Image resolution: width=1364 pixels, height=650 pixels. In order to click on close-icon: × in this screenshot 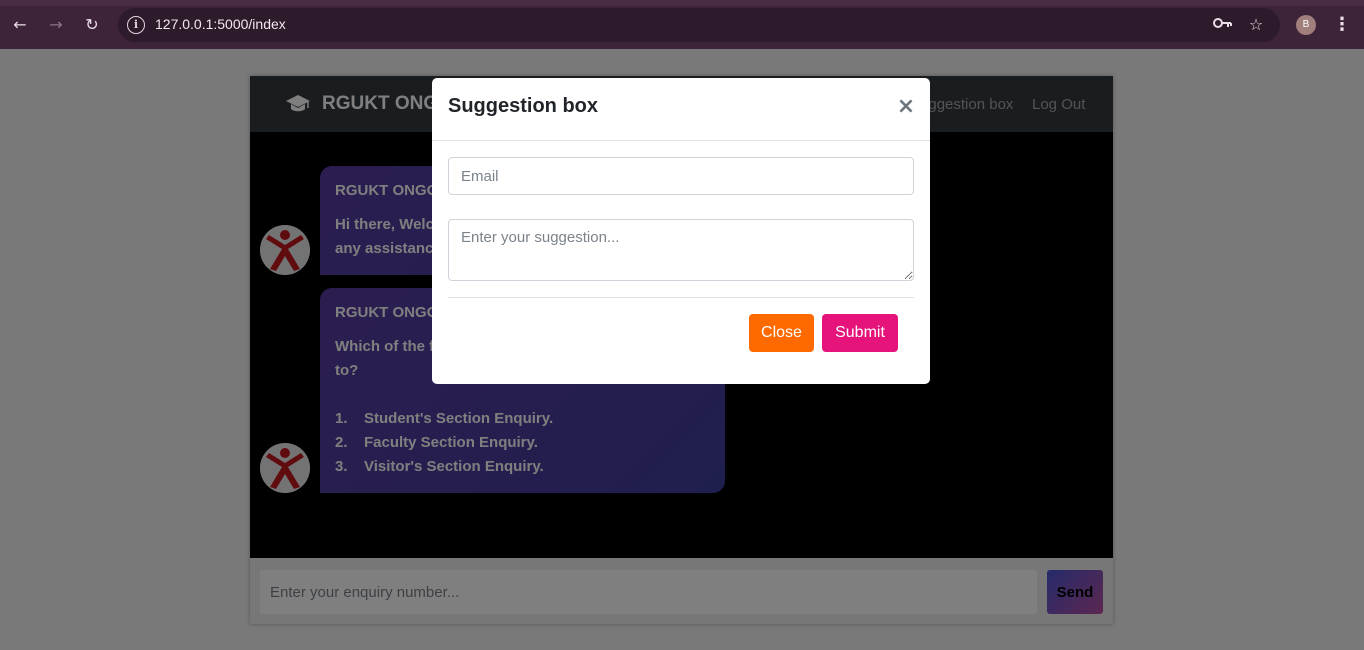, I will do `click(906, 107)`.